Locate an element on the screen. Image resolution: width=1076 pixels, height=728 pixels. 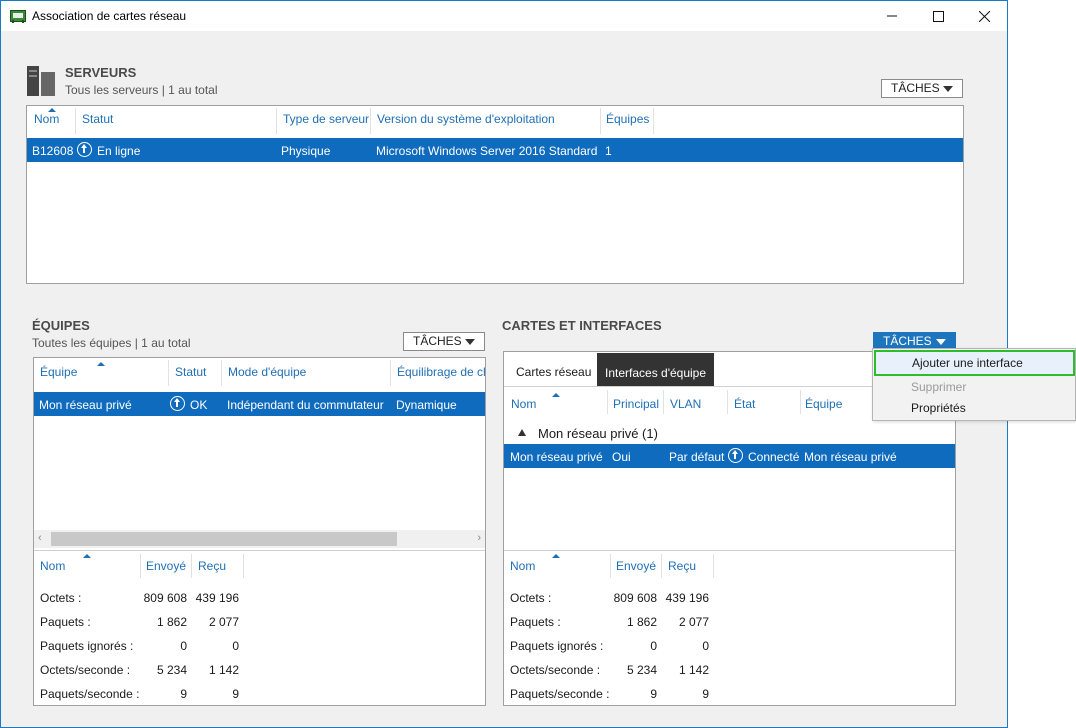
stat-label: Paquets ignorés : is located at coordinates (557, 646).